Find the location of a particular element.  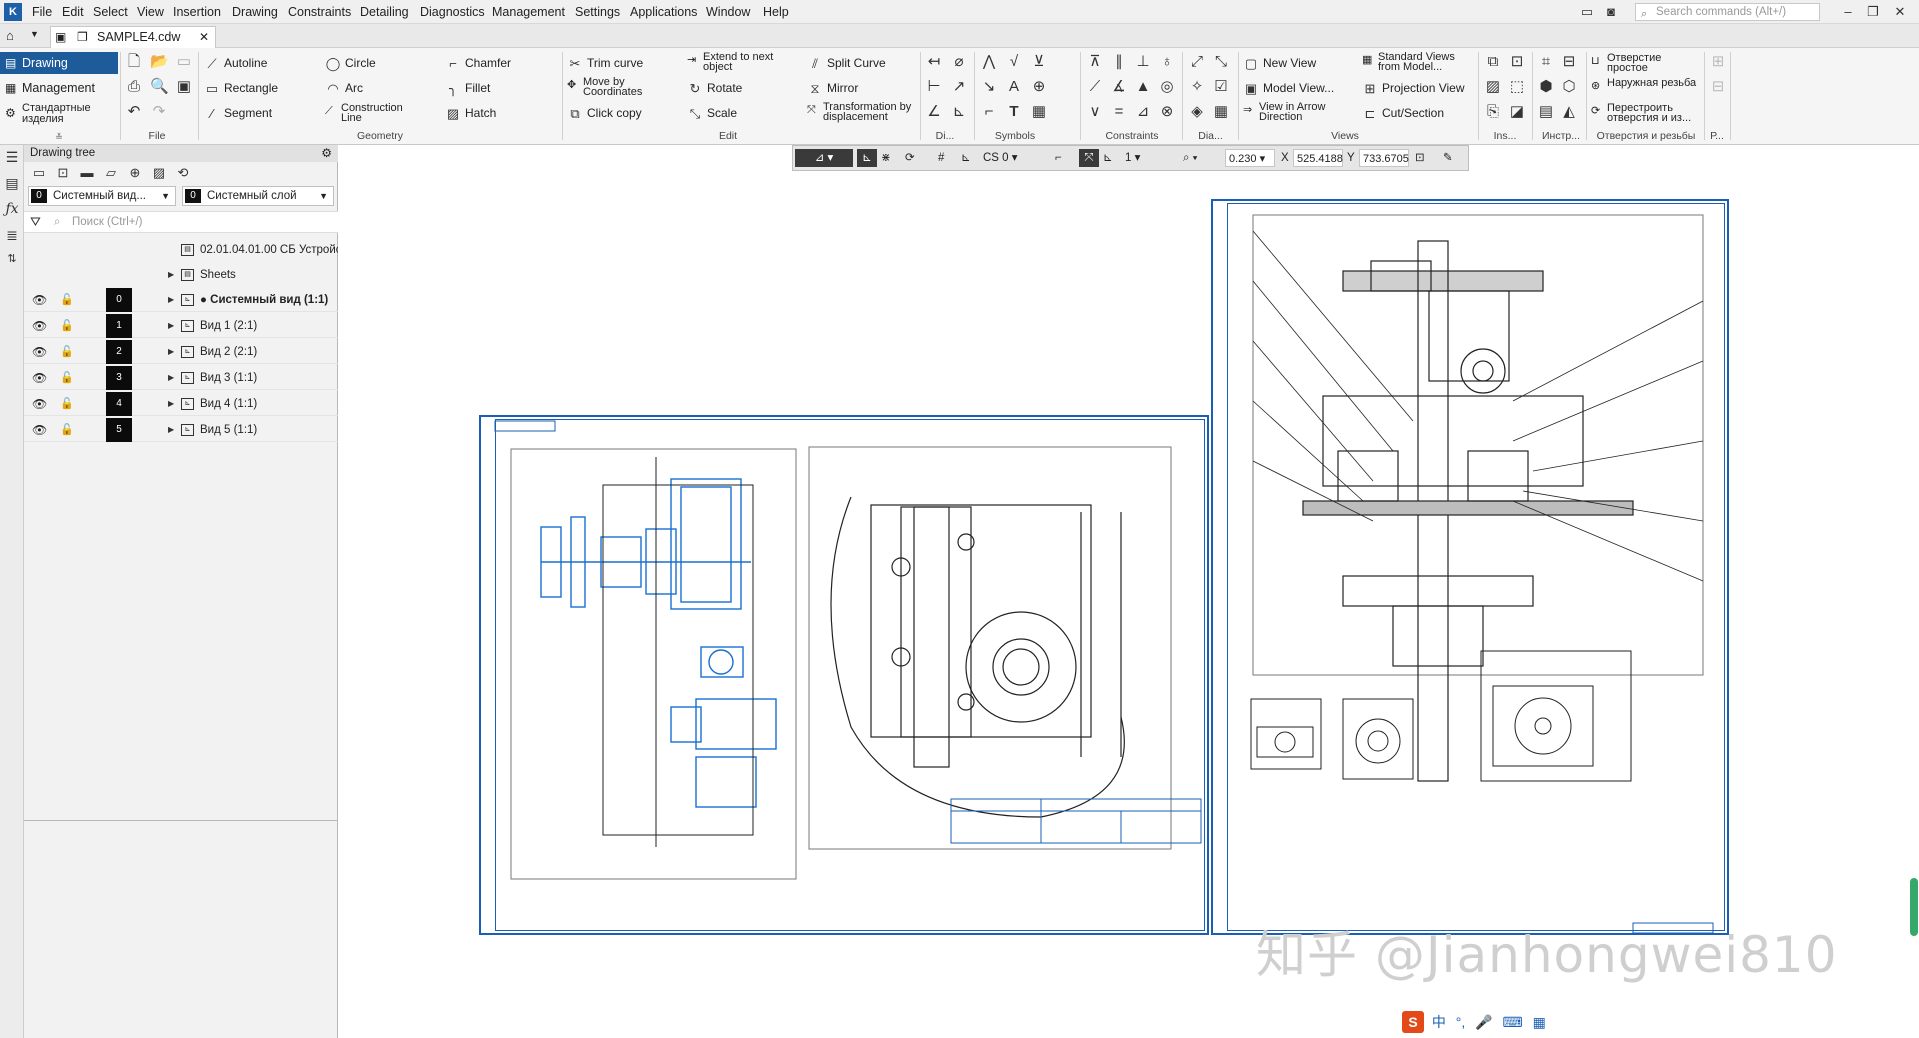

diag-icon: ⤢ is located at coordinates (1197, 62).